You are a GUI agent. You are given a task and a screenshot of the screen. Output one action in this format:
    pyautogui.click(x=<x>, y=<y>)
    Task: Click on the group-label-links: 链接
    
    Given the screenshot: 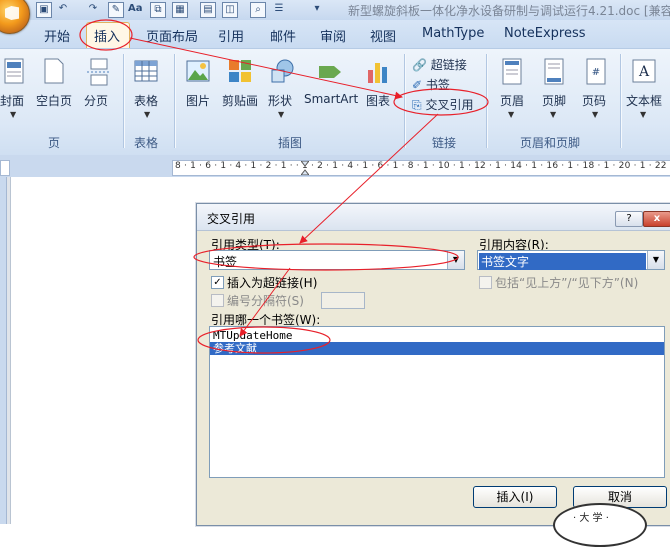 What is the action you would take?
    pyautogui.click(x=444, y=143)
    